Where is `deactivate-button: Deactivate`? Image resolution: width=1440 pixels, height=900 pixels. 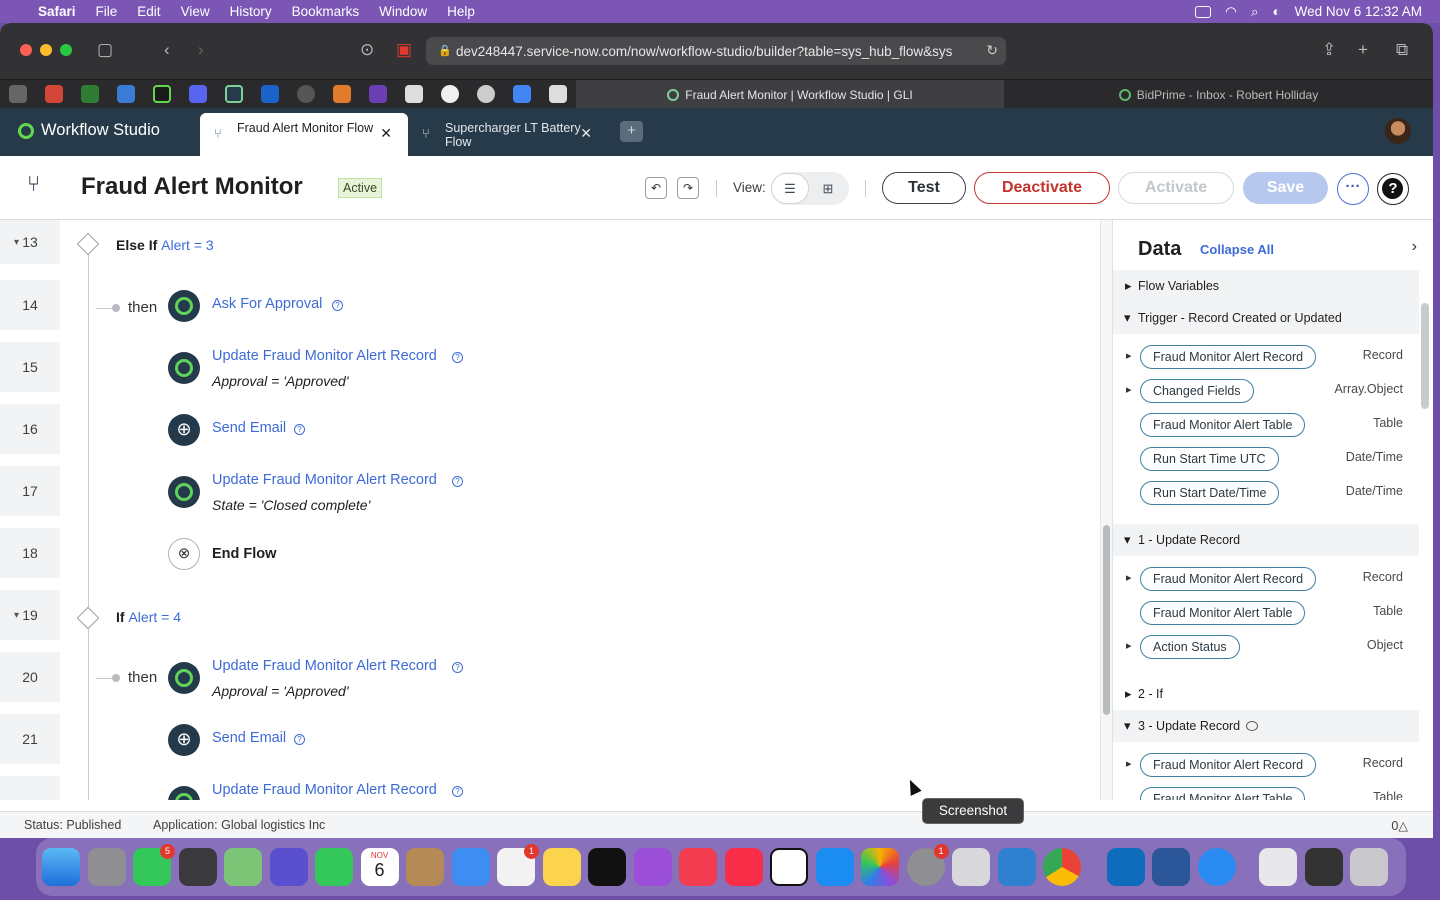 deactivate-button: Deactivate is located at coordinates (1042, 188).